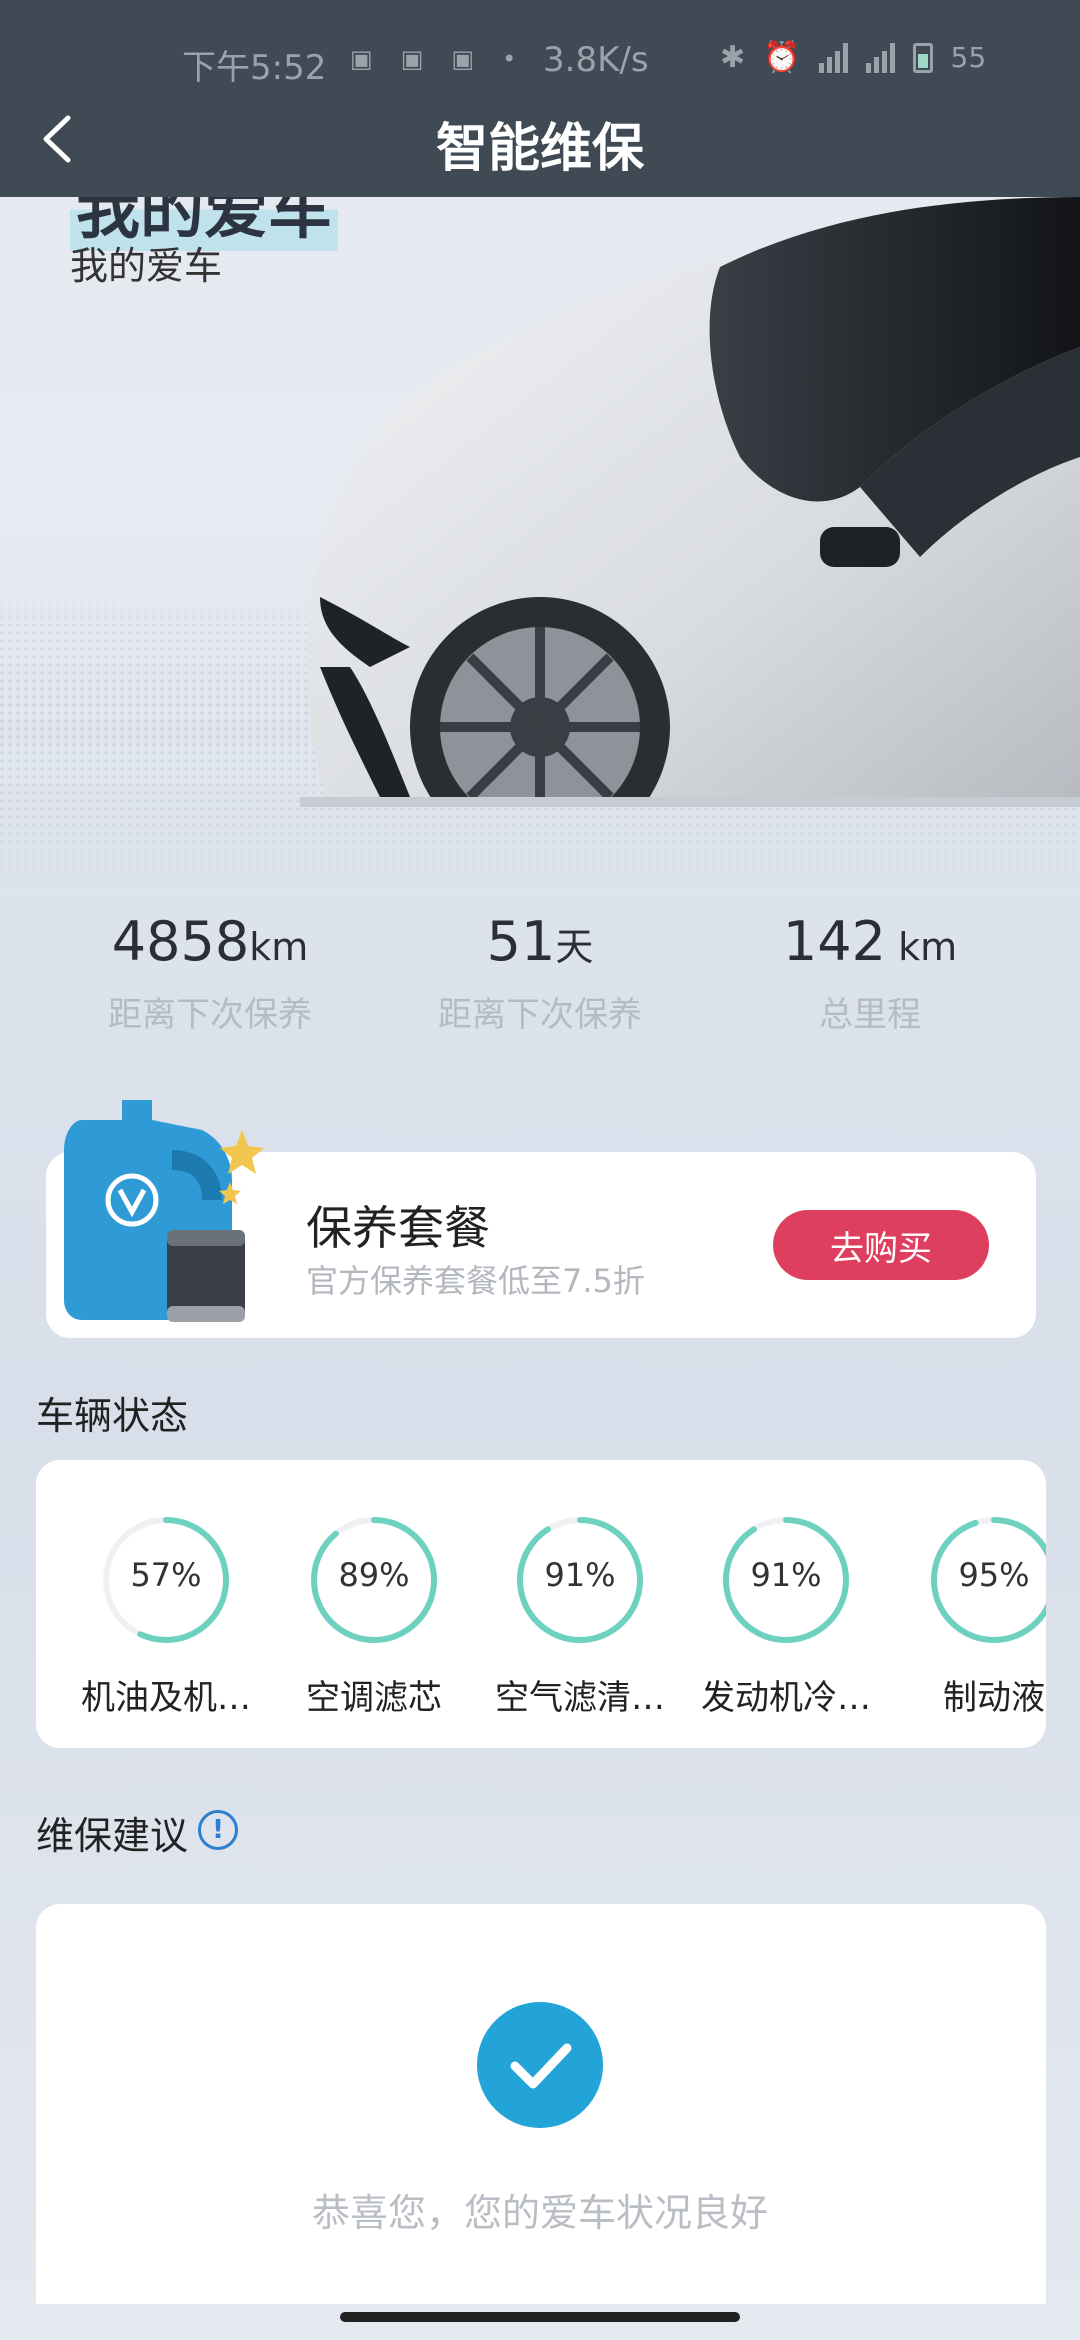  What do you see at coordinates (112, 1416) in the screenshot?
I see `vehicle-status-title: 车辆状态` at bounding box center [112, 1416].